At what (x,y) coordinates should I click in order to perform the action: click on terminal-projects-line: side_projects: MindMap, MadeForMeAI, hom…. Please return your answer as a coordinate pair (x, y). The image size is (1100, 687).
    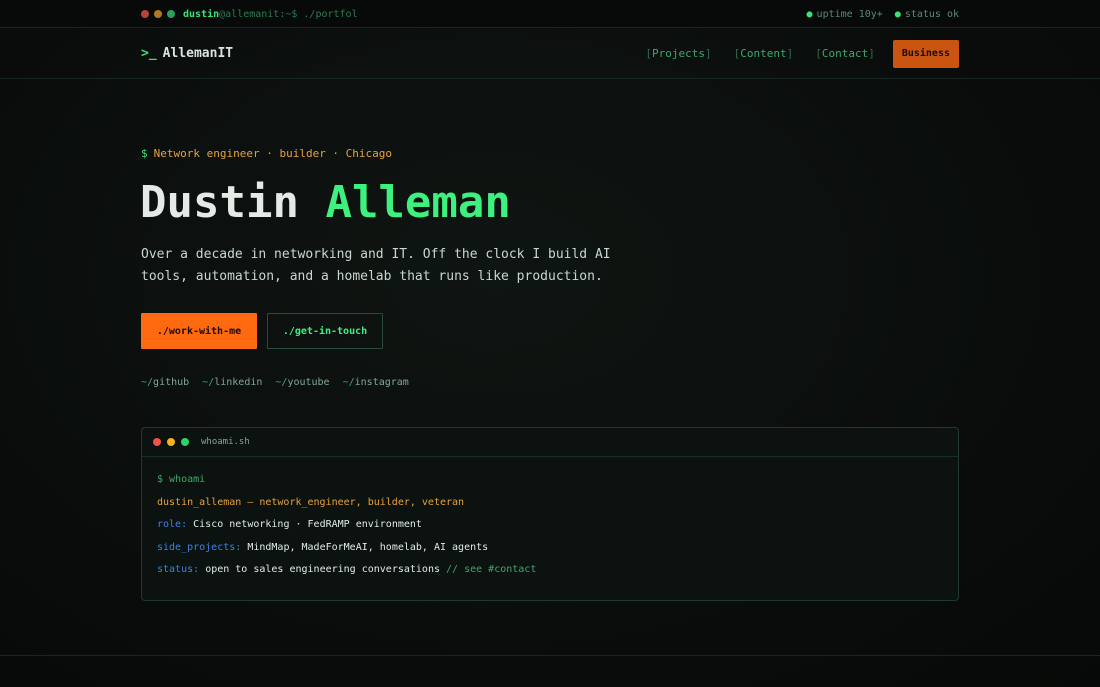
    Looking at the image, I should click on (550, 551).